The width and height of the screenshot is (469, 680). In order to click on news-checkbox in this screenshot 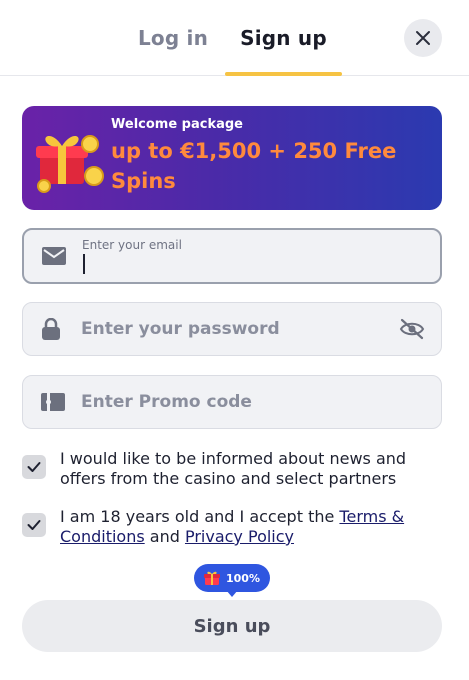, I will do `click(34, 467)`.